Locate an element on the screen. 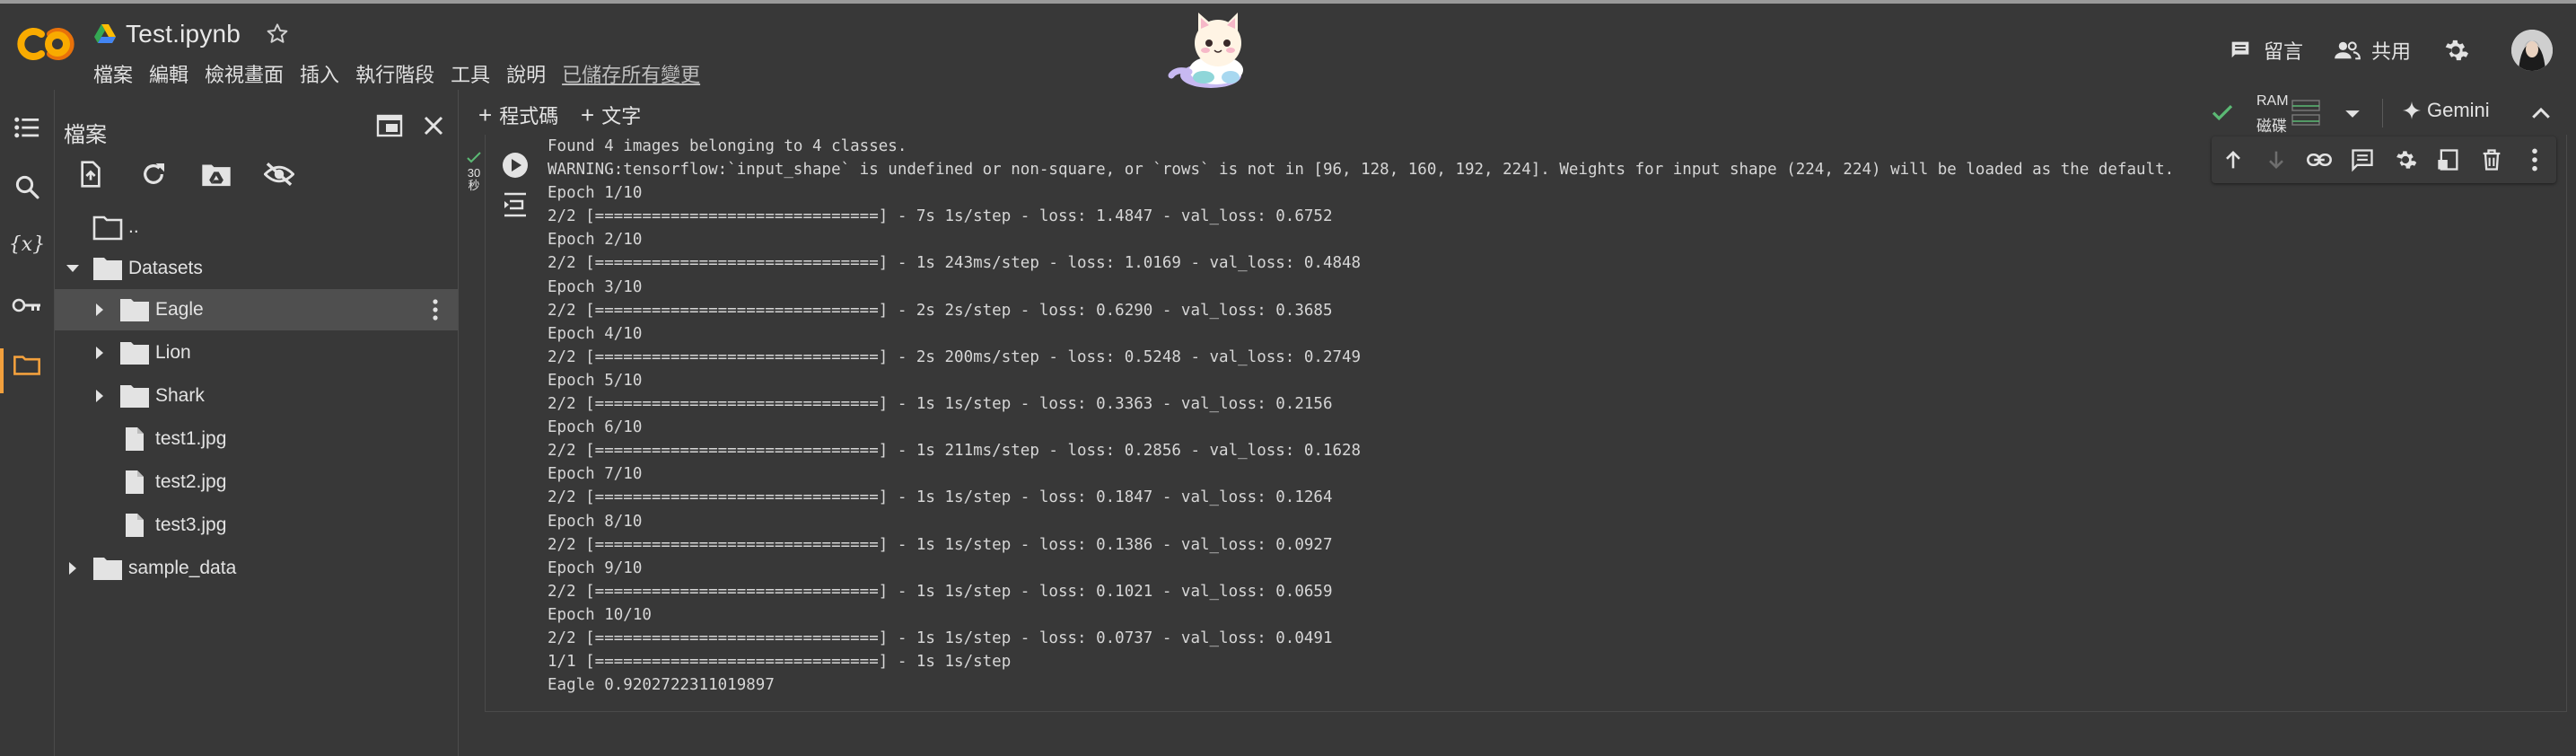 Image resolution: width=2576 pixels, height=756 pixels. tree-item-label: Shark is located at coordinates (180, 395).